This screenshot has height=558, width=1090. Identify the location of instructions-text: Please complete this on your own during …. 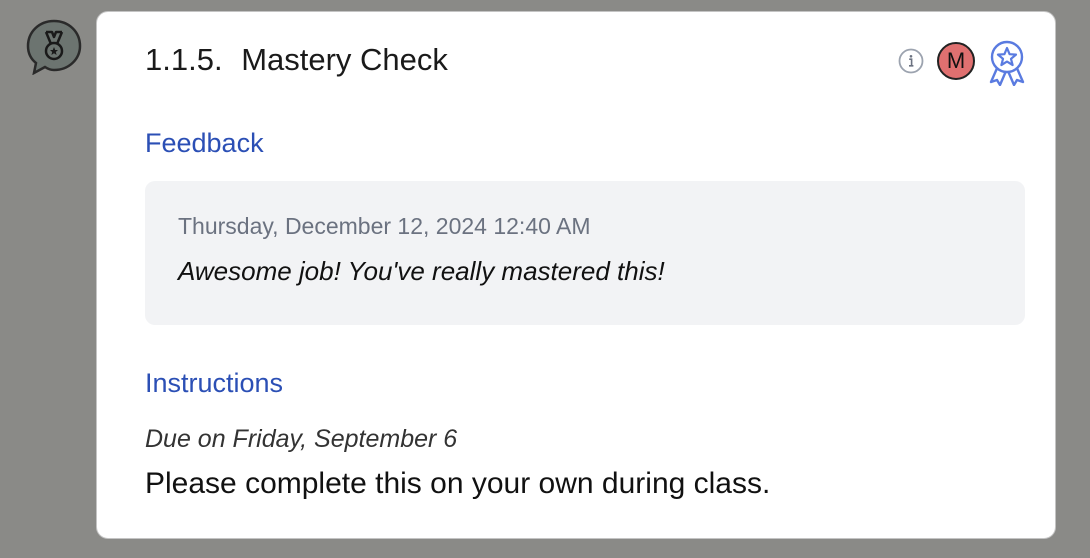
(458, 483).